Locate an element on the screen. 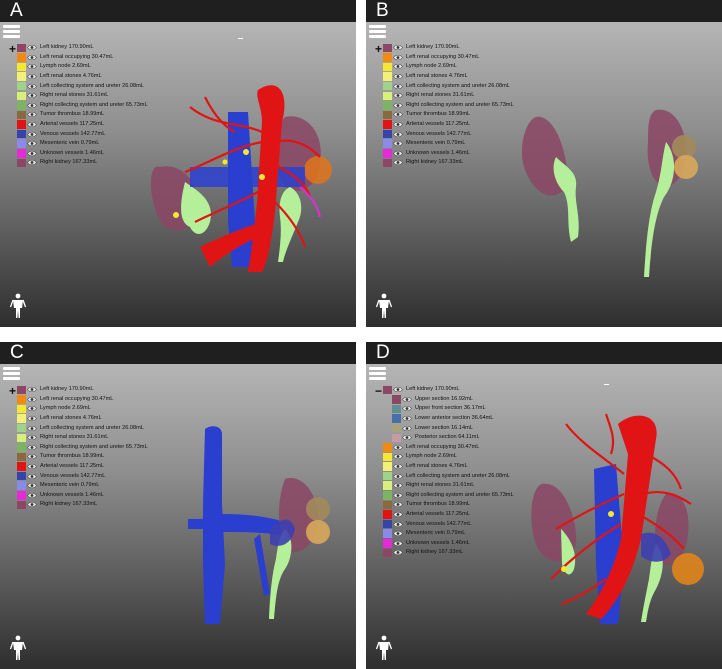 The height and width of the screenshot is (669, 722). collapse-tree-icon: − is located at coordinates (378, 391).